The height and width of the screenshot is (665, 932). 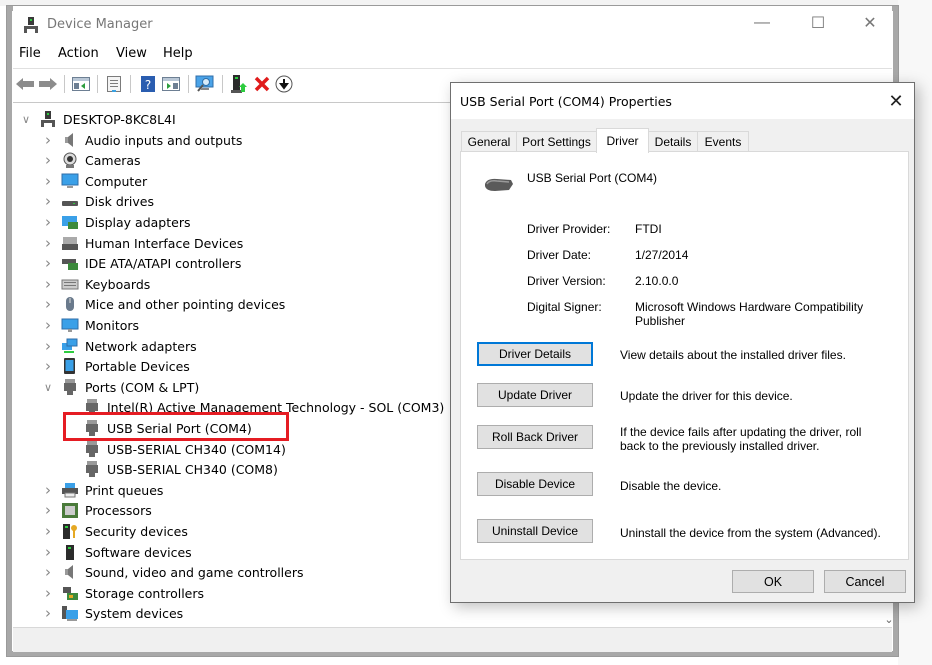 I want to click on tree-category: › Human Interface Devices, so click(x=142, y=243).